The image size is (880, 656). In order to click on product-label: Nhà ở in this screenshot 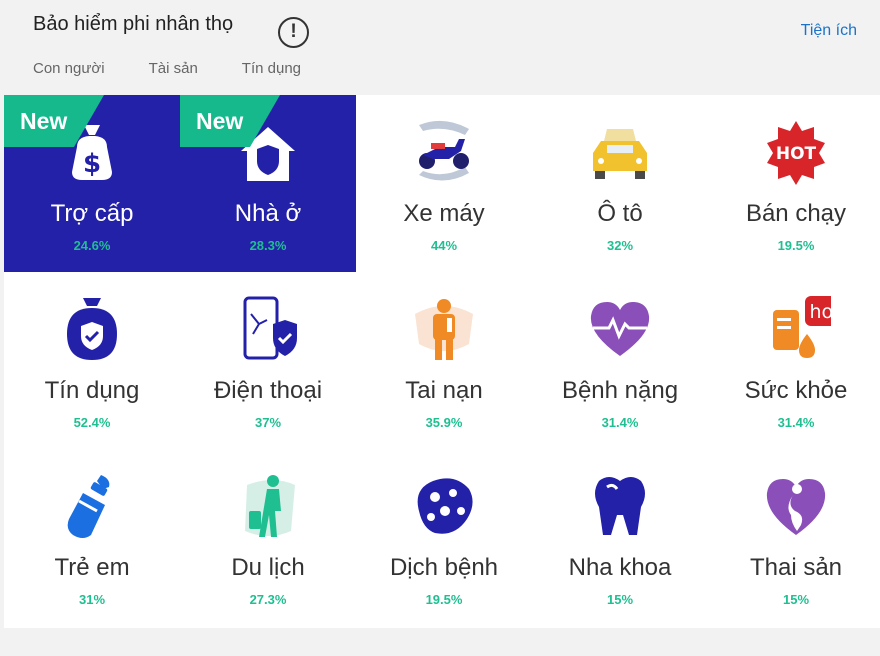, I will do `click(268, 213)`.